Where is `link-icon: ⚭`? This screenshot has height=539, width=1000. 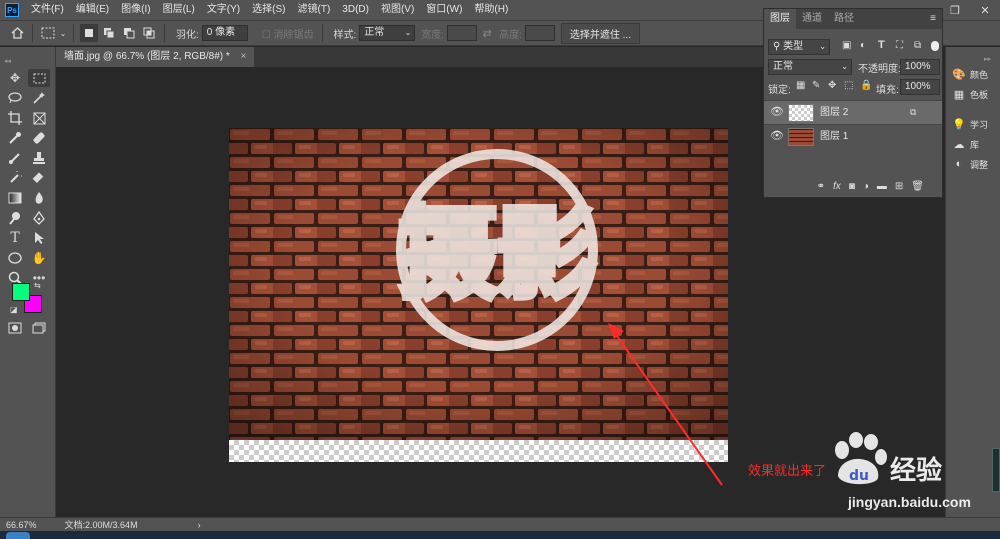 link-icon: ⚭ is located at coordinates (821, 186).